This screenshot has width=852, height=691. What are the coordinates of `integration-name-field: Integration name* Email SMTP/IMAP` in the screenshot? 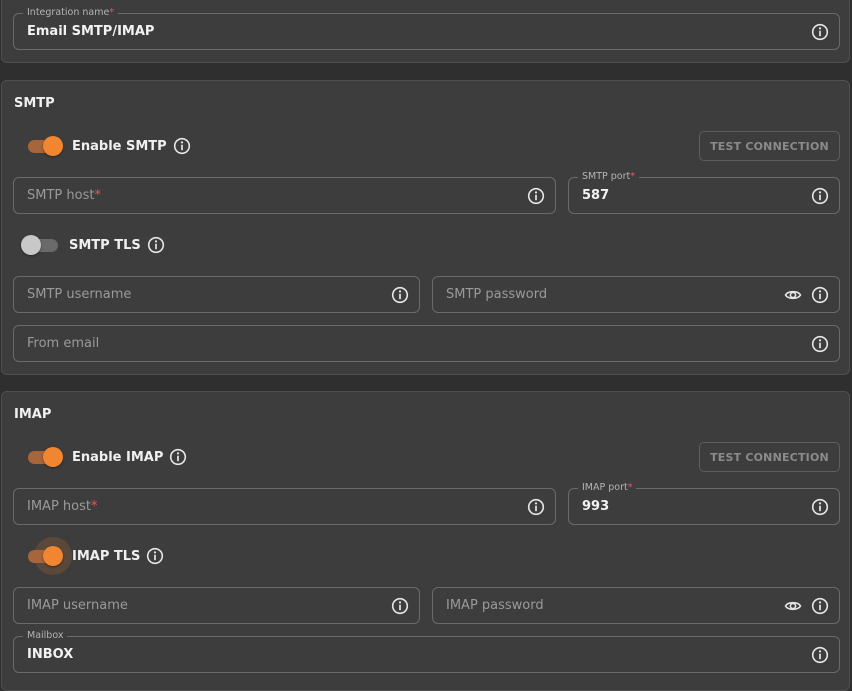 It's located at (426, 28).